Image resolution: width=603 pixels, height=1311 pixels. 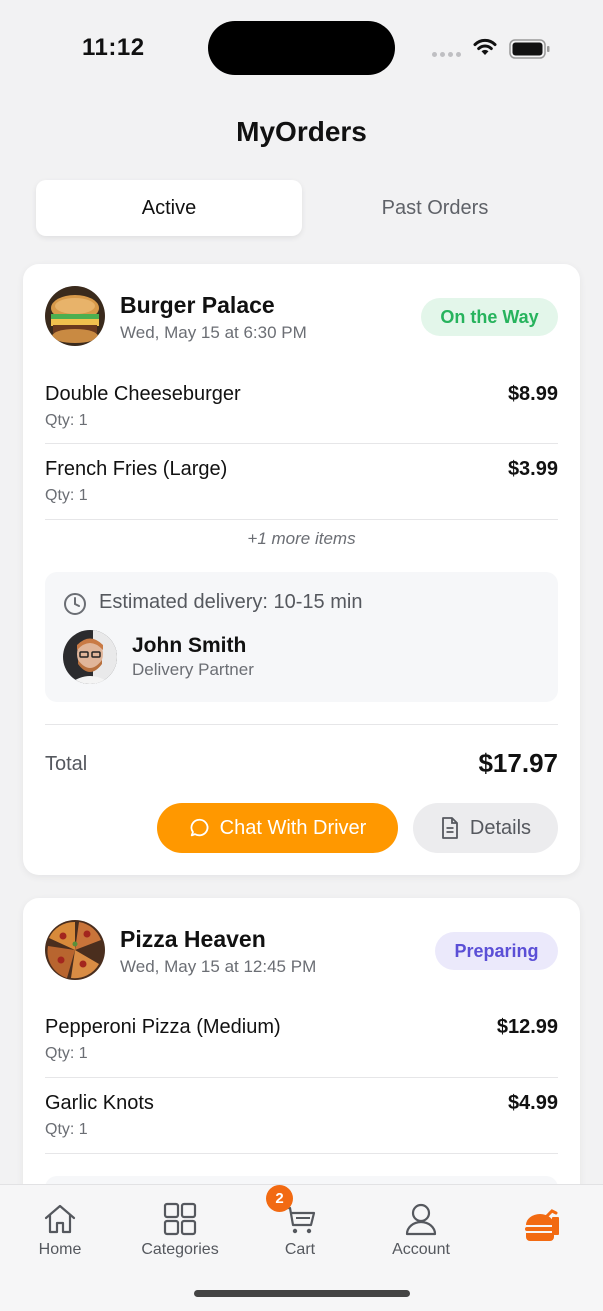 What do you see at coordinates (99, 1103) in the screenshot?
I see `item-name: Garlic Knots` at bounding box center [99, 1103].